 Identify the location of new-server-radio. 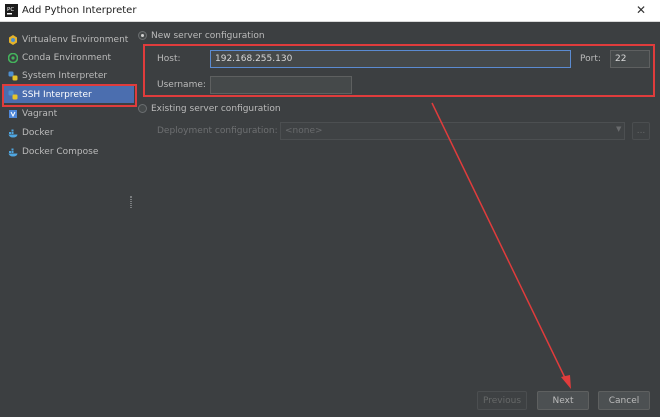
(142, 35).